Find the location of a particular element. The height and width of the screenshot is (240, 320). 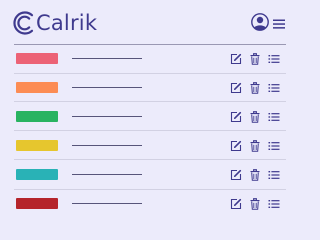

user-avatar-icon is located at coordinates (260, 22).